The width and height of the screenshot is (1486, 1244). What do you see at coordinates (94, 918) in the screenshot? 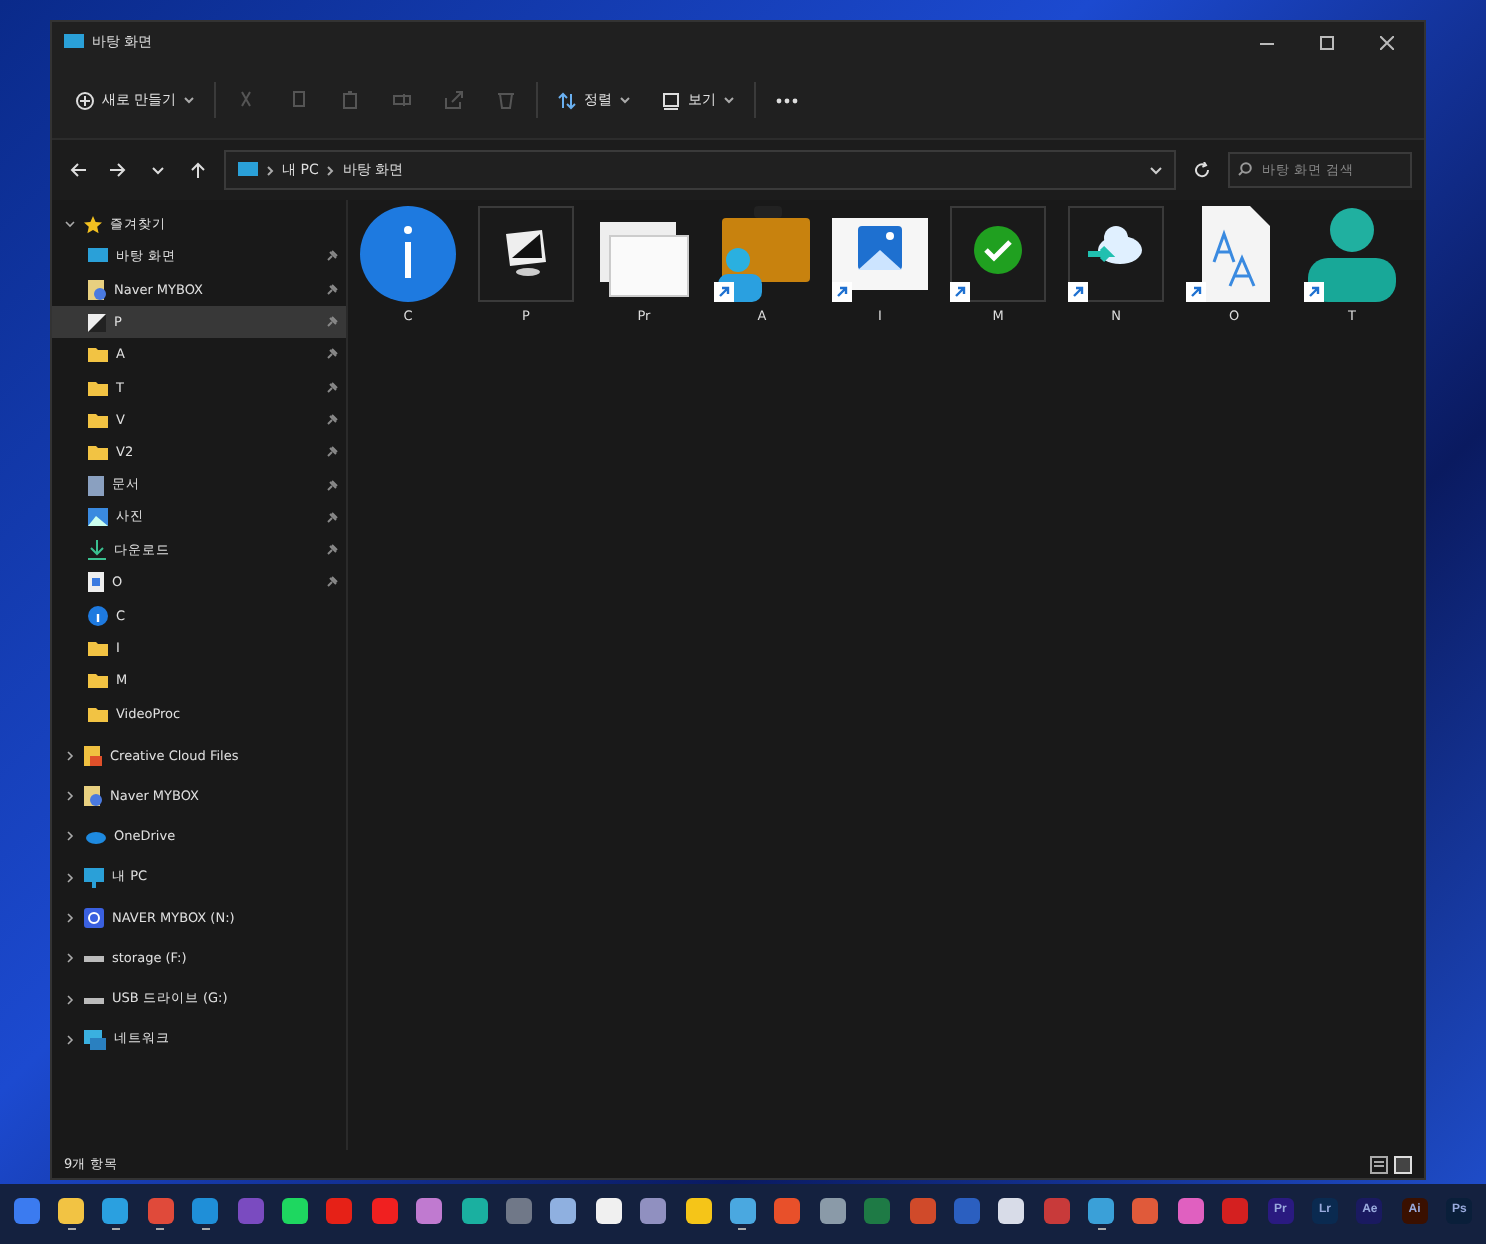
I see `drive-icon` at bounding box center [94, 918].